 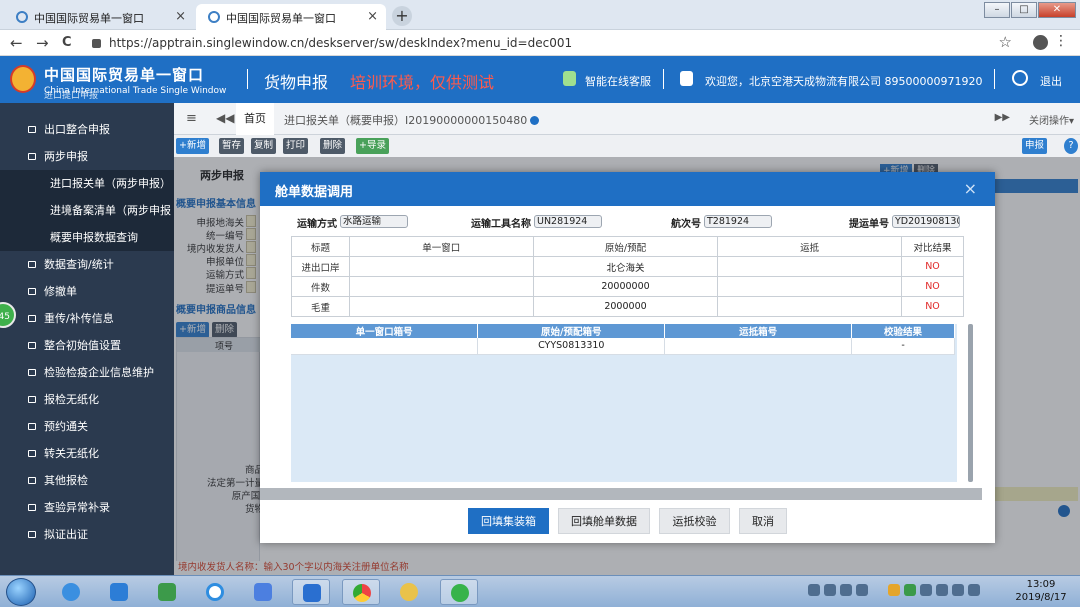 I want to click on fill-manifest-button: 回填舱单数据, so click(x=604, y=521).